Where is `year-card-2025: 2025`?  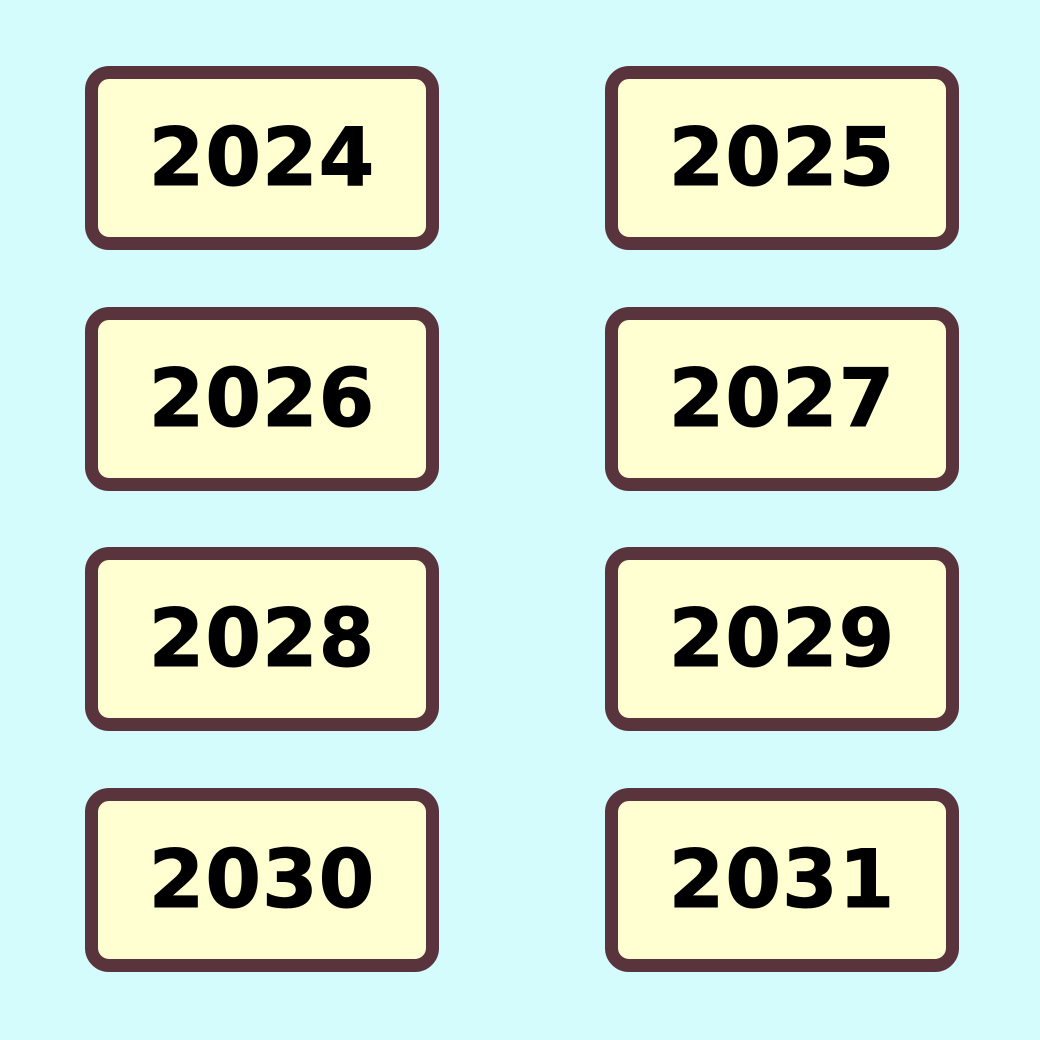 year-card-2025: 2025 is located at coordinates (782, 158).